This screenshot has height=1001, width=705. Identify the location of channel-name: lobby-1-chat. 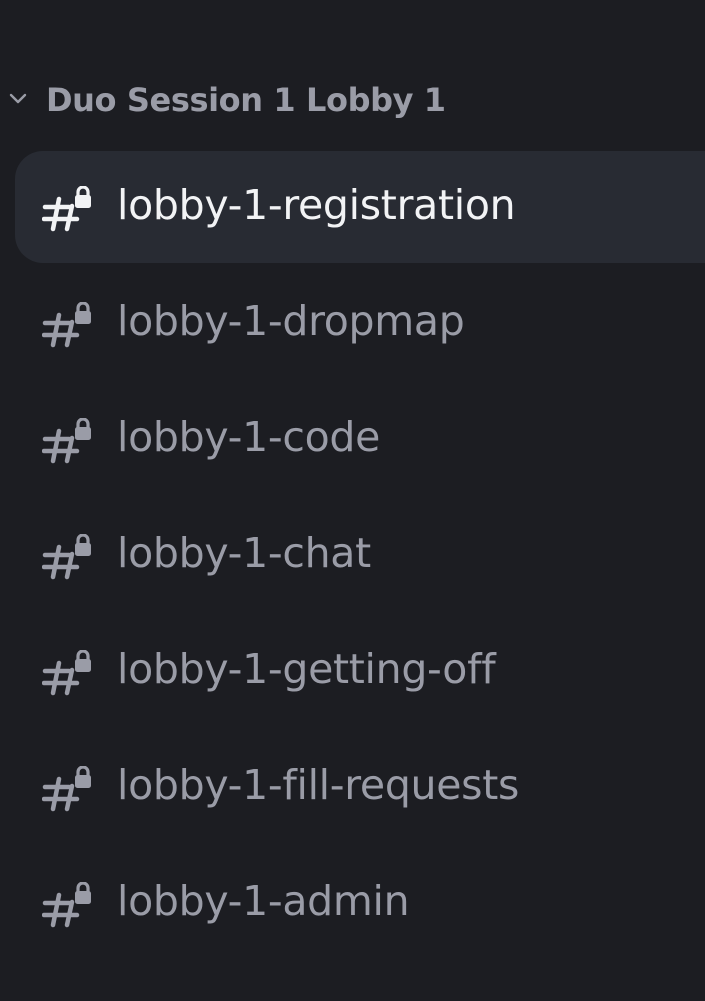
(244, 553).